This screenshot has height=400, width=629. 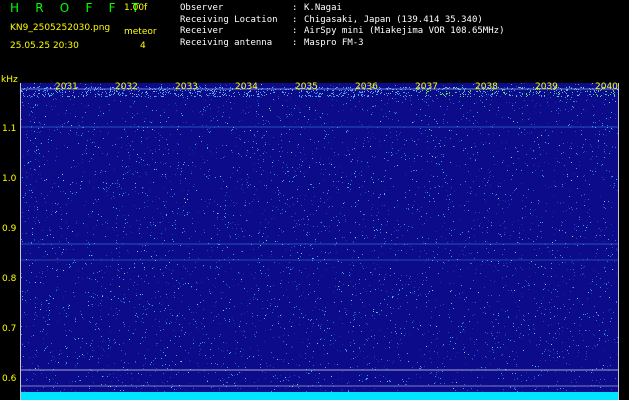 I want to click on x-tick-label: 2036, so click(x=366, y=87).